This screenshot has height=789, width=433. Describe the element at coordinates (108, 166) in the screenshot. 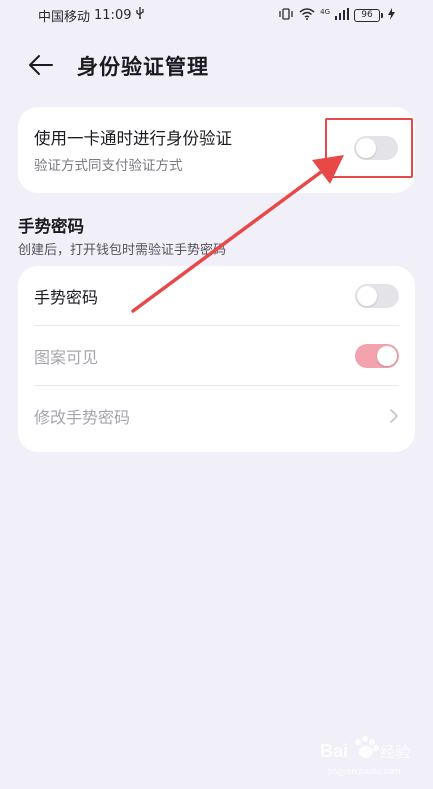

I see `onecard-verification-subtitle: 验证方式同支付验证方式` at that location.